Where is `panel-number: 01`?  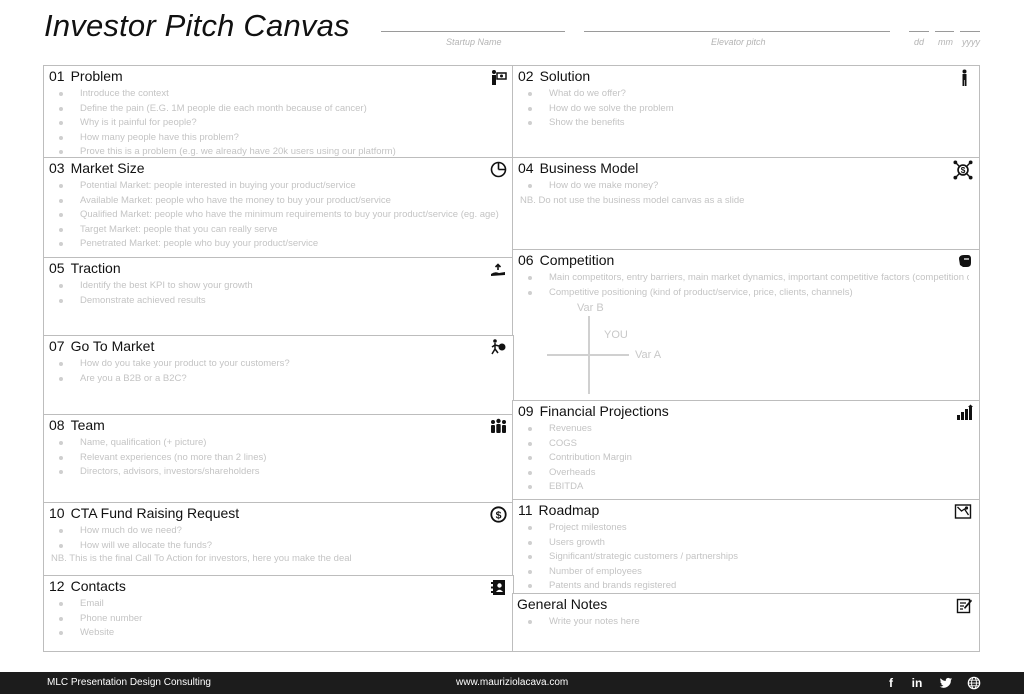
panel-number: 01 is located at coordinates (57, 76).